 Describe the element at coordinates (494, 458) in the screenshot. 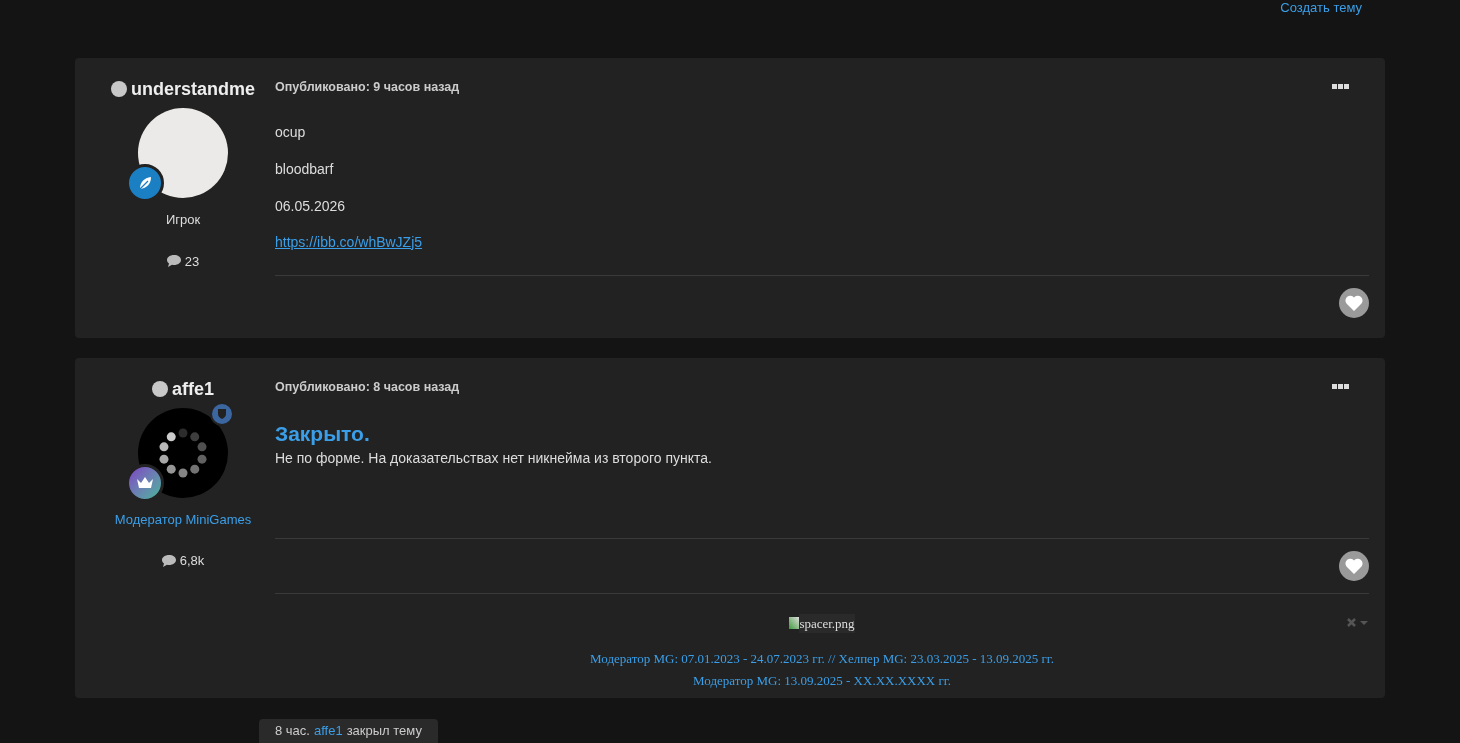

I see `post-text: Не по форме. На доказательствах нет никнейма из второго пункта.` at that location.